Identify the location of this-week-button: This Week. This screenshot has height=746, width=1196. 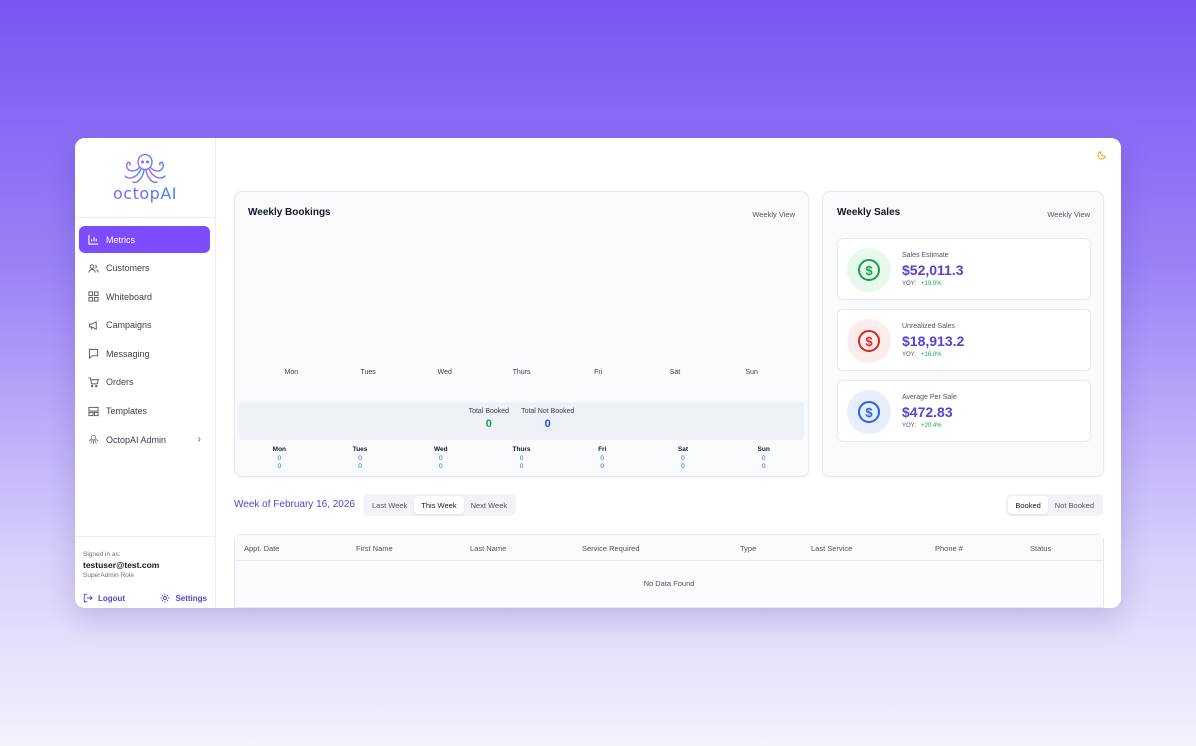
(439, 505).